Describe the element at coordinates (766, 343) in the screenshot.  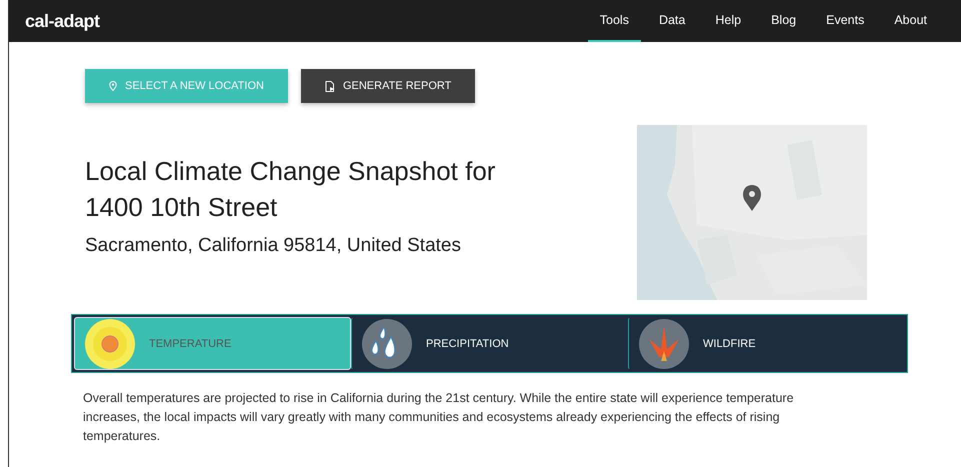
I see `topic-tab: WILDFIRE` at that location.